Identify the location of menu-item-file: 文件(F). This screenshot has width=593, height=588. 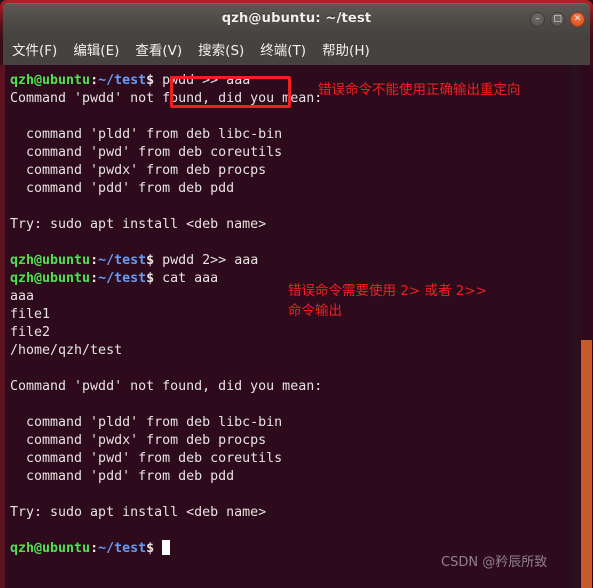
(34, 49).